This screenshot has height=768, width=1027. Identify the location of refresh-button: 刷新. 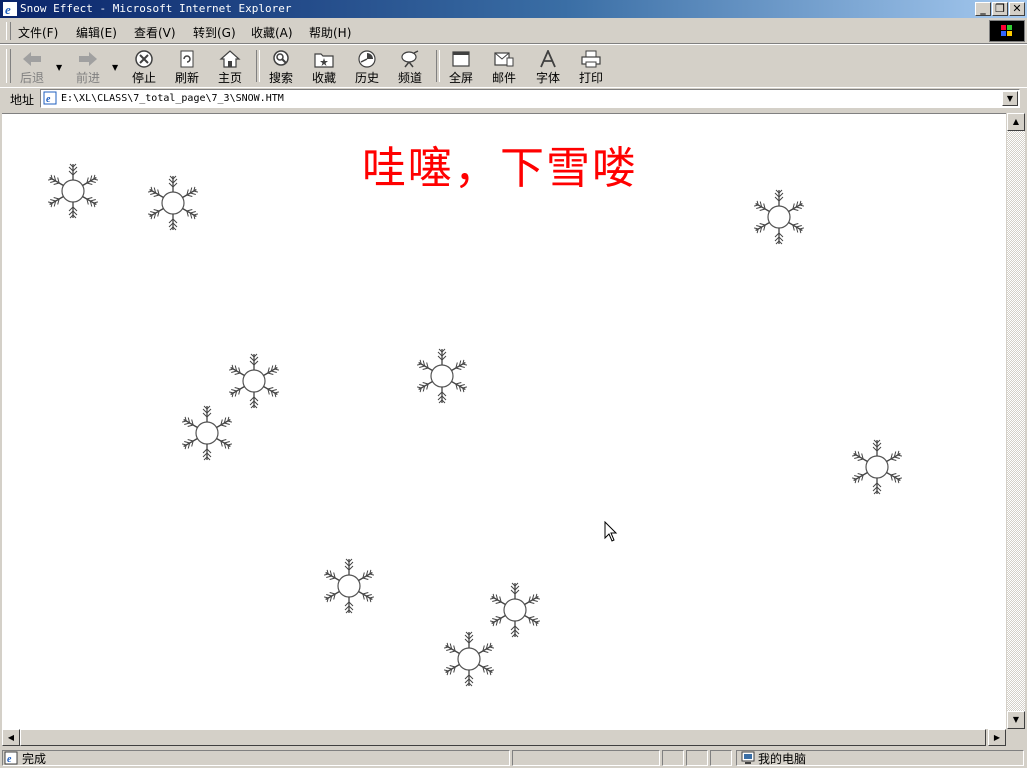
(187, 67).